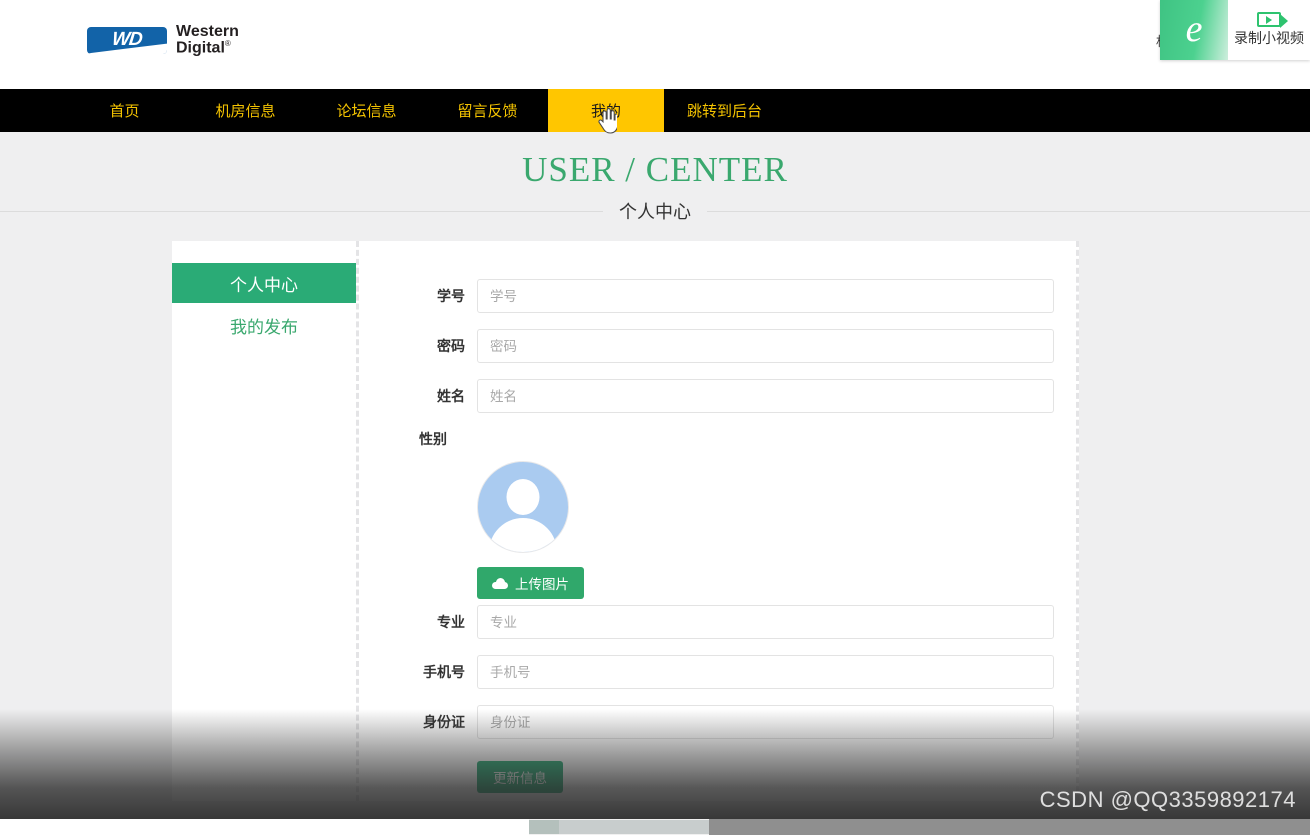  I want to click on form-row-name: 姓名, so click(736, 396).